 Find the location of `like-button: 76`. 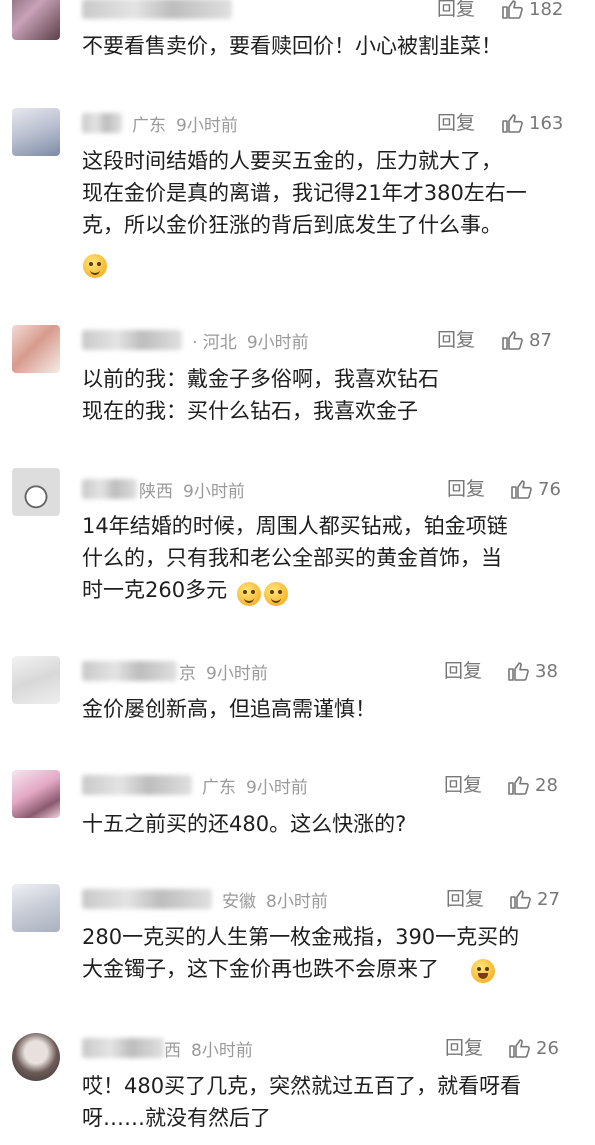

like-button: 76 is located at coordinates (535, 489).